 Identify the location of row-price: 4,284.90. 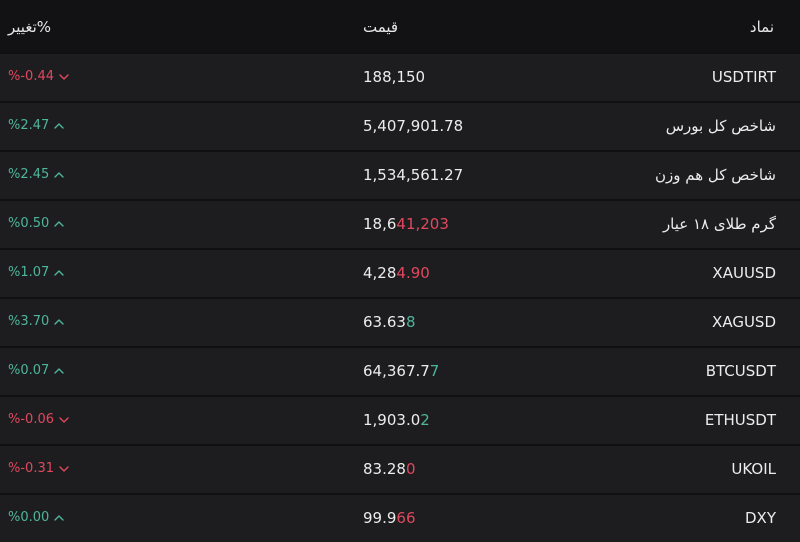
(396, 273).